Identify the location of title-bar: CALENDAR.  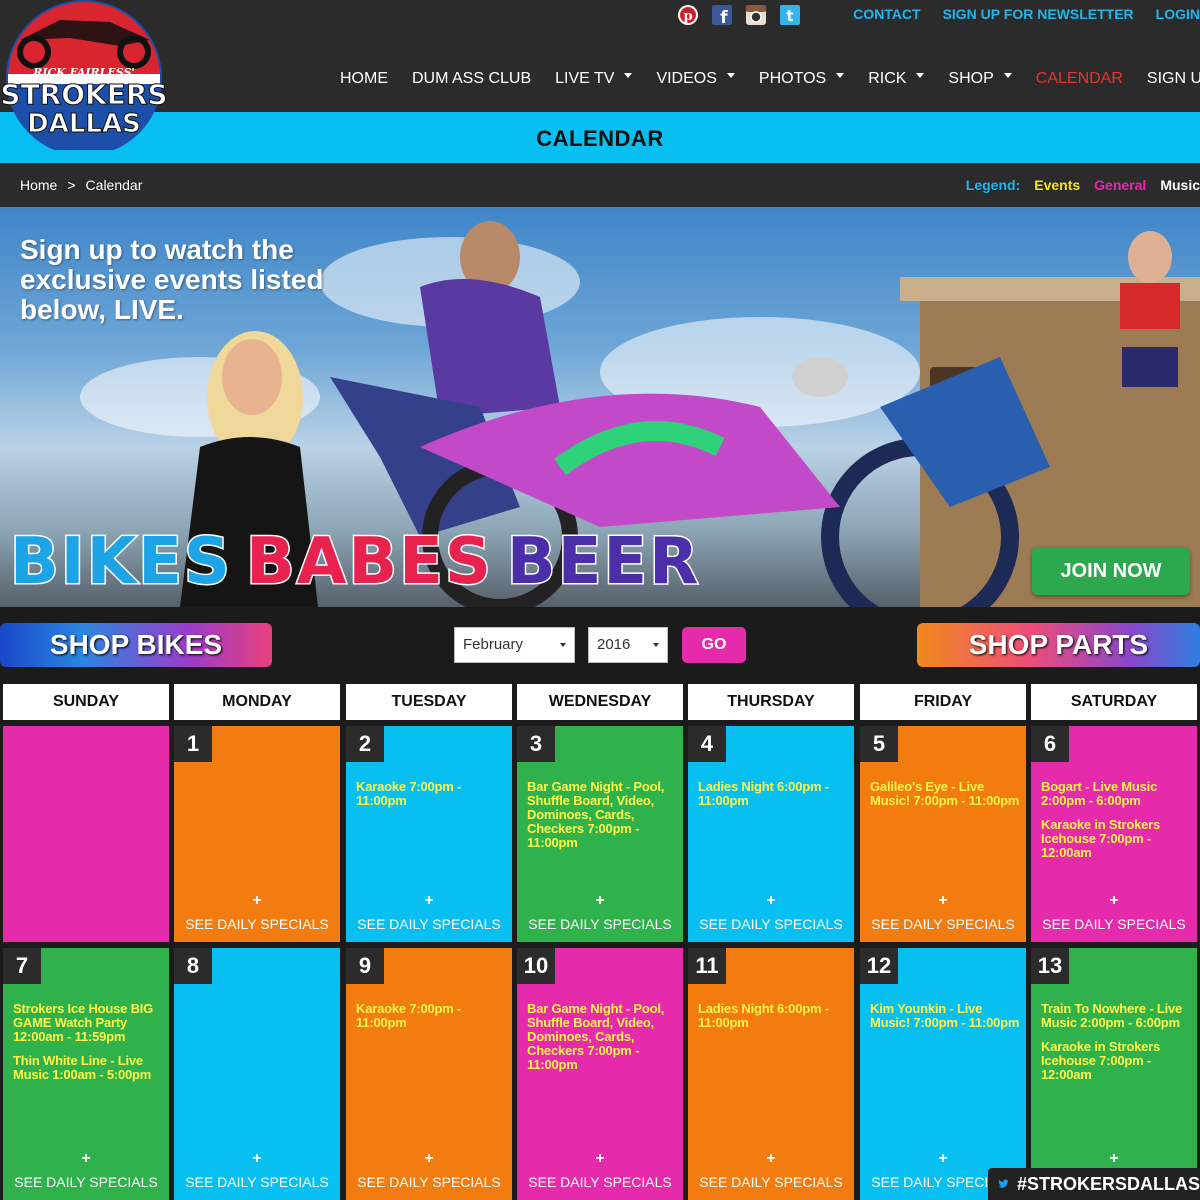
(600, 137).